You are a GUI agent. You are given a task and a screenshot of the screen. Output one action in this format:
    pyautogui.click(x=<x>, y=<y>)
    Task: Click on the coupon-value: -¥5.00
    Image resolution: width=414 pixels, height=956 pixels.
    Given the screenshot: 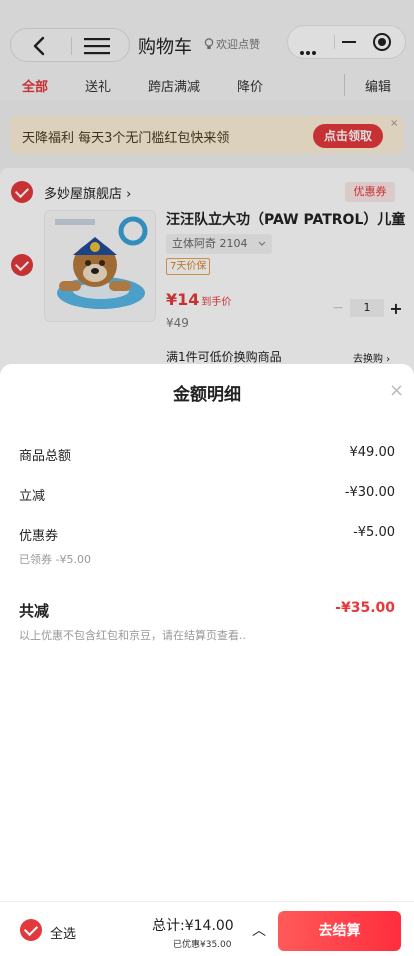 What is the action you would take?
    pyautogui.click(x=374, y=532)
    